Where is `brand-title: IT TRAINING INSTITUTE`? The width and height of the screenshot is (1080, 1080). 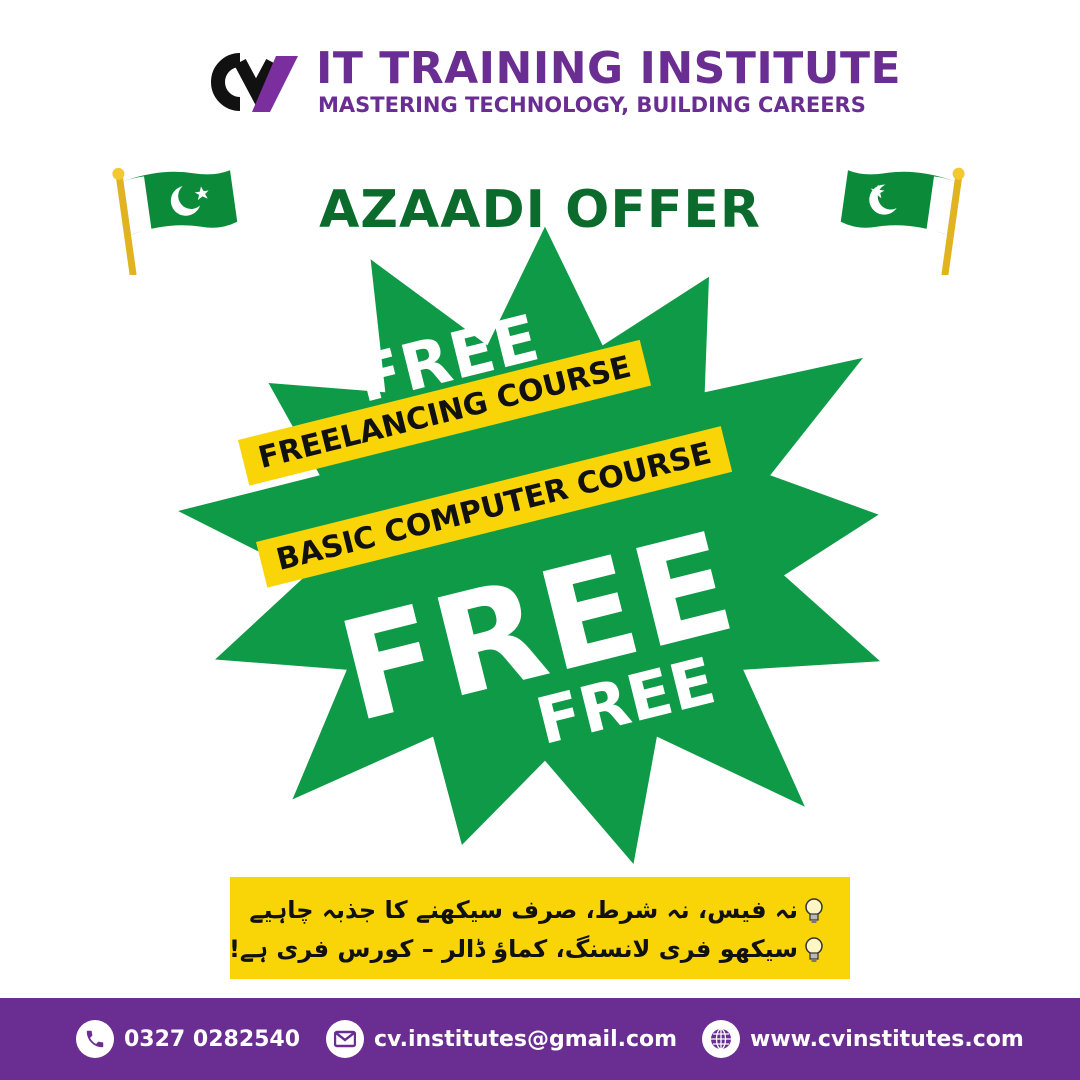 brand-title: IT TRAINING INSTITUTE is located at coordinates (609, 68).